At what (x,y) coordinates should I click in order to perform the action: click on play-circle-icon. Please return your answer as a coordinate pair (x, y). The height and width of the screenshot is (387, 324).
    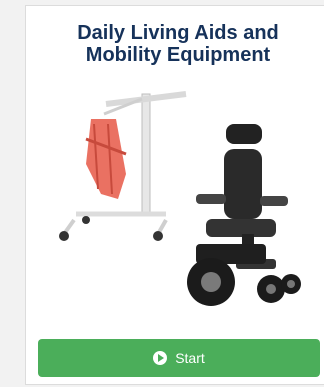
    Looking at the image, I should click on (160, 358).